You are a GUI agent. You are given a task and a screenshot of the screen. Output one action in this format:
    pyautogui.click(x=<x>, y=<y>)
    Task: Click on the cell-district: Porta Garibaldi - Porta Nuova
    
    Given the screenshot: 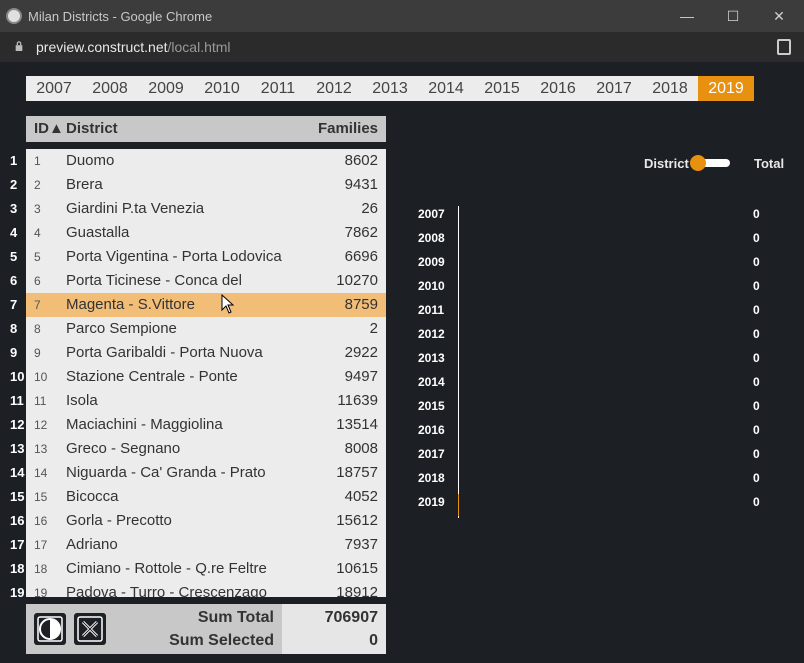 What is the action you would take?
    pyautogui.click(x=164, y=352)
    